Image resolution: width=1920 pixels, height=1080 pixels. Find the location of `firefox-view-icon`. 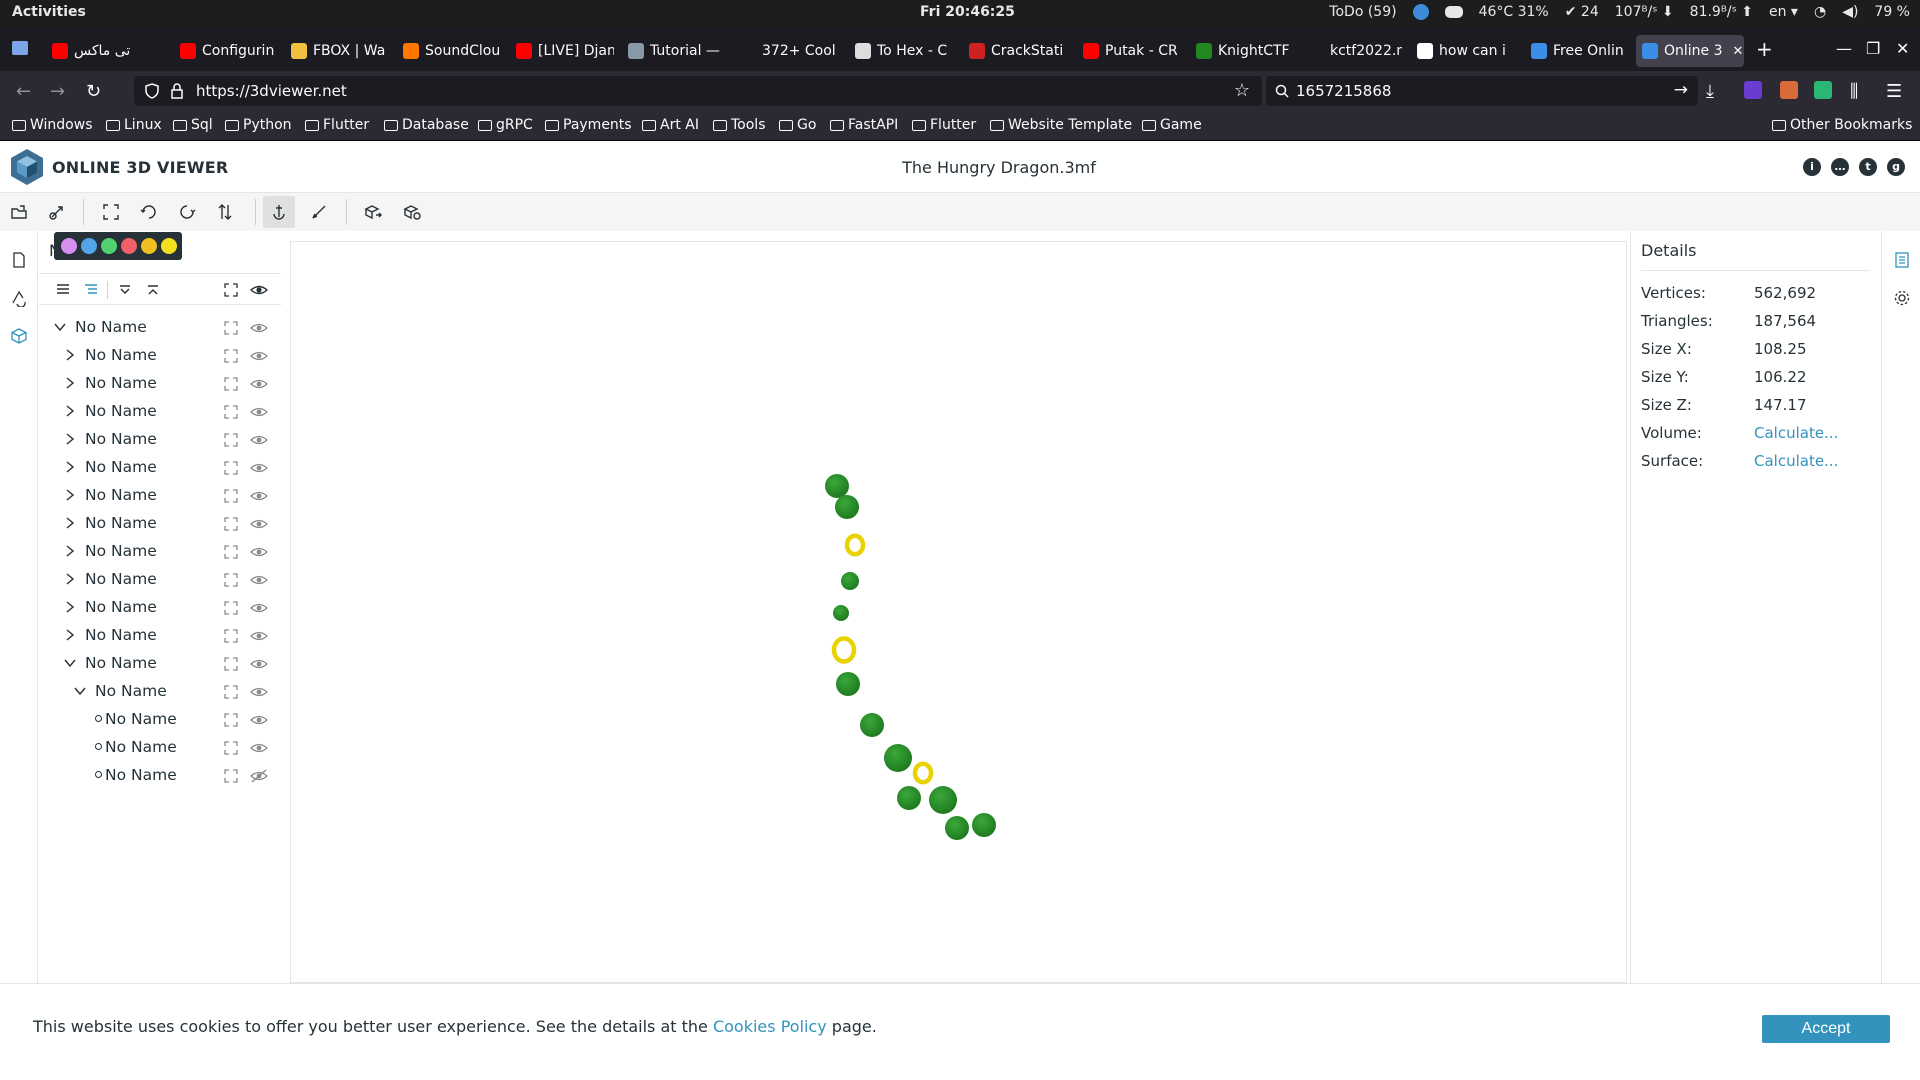

firefox-view-icon is located at coordinates (20, 48).